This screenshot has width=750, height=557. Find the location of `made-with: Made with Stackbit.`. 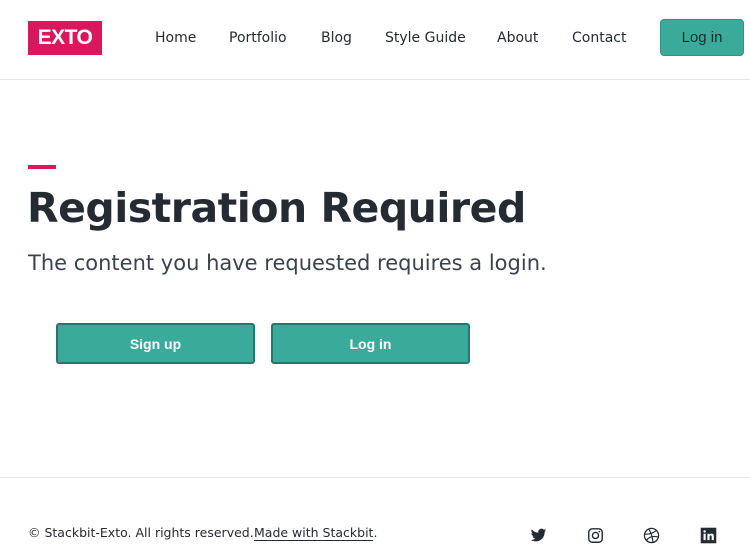

made-with: Made with Stackbit. is located at coordinates (316, 533).